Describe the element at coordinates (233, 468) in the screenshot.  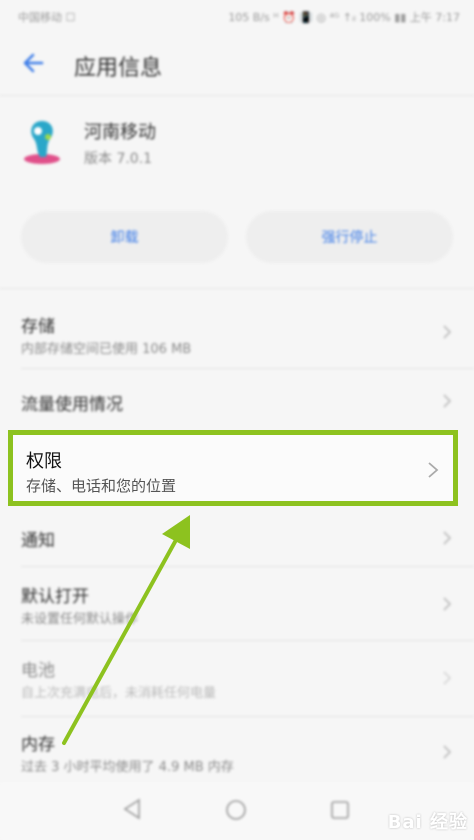
I see `row-permissions: 权限 存储、电话和您的位置` at that location.